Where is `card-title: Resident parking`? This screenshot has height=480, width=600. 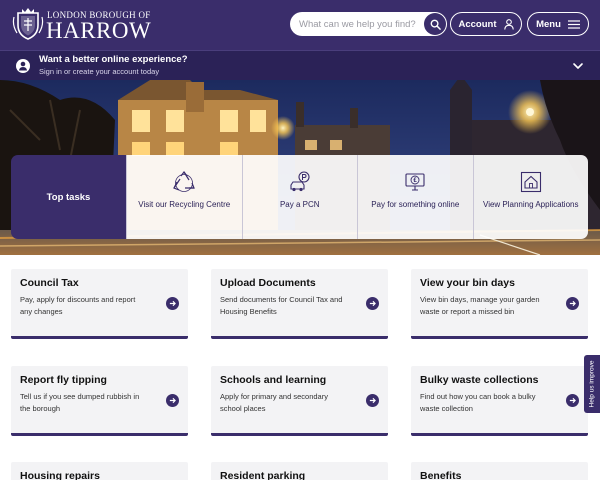 card-title: Resident parking is located at coordinates (263, 475).